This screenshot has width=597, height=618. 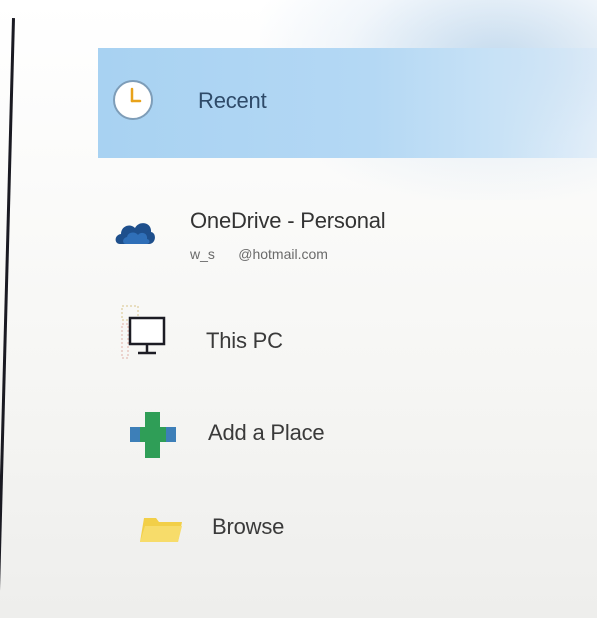 I want to click on place-browse: Browse, so click(x=347, y=530).